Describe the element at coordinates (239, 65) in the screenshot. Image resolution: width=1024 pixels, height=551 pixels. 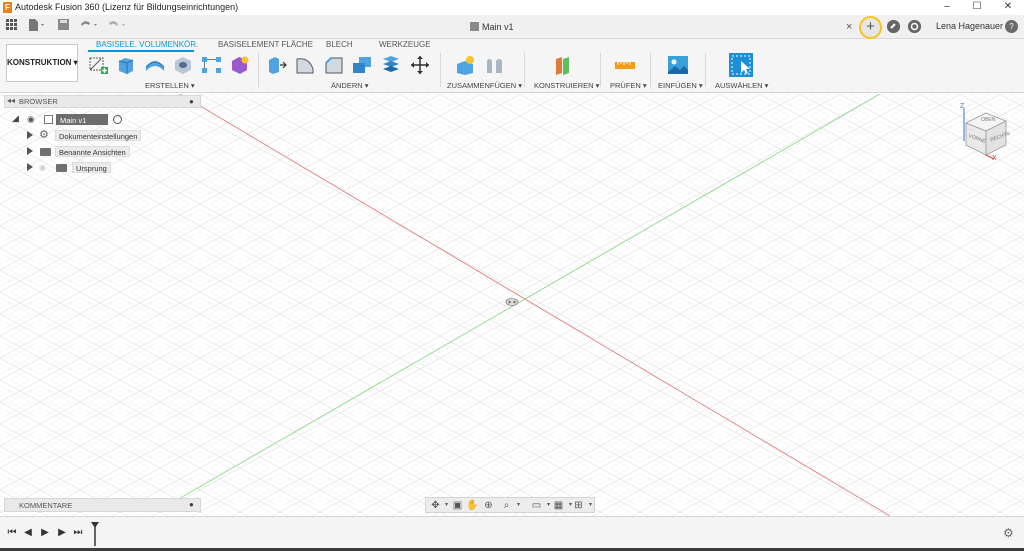
I see `create-form-icon` at that location.